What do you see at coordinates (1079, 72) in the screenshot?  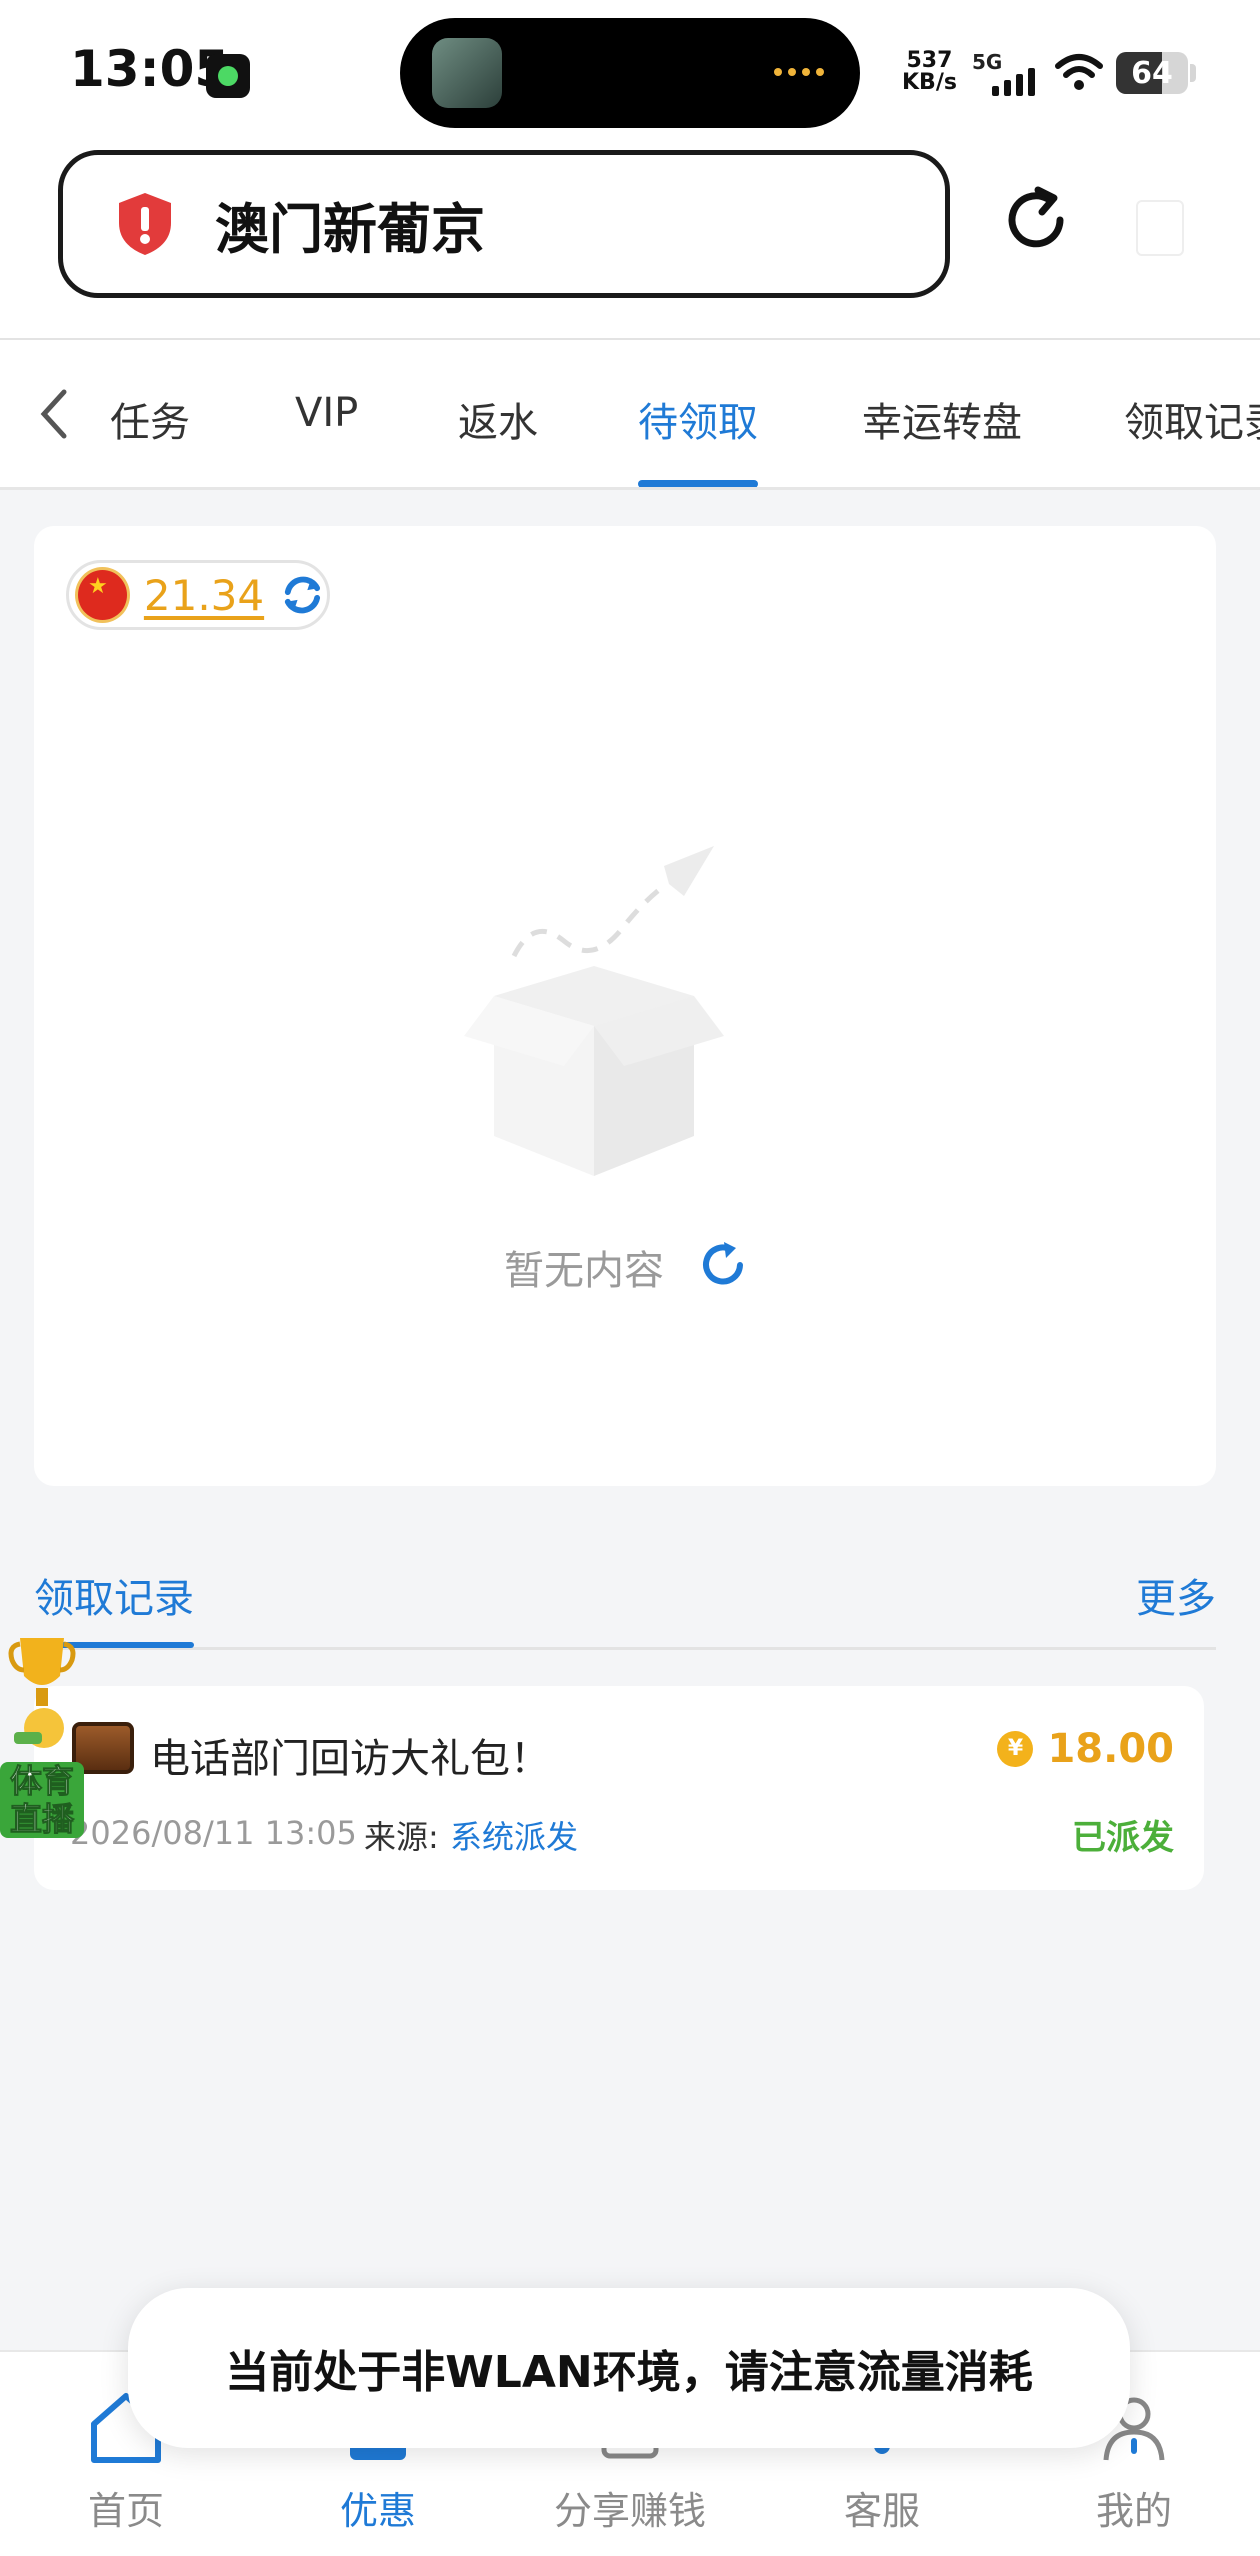 I see `wifi-icon` at bounding box center [1079, 72].